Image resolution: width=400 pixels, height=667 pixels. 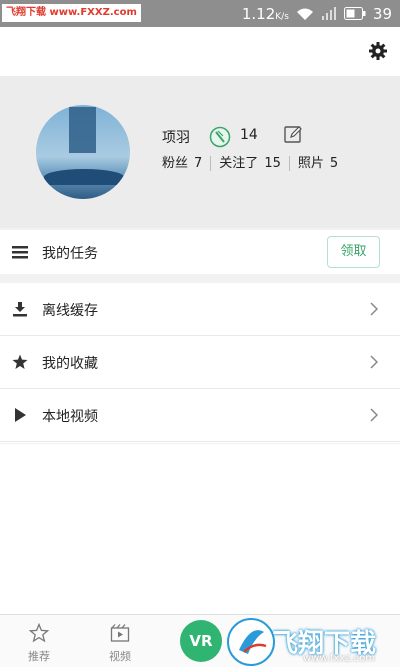 What do you see at coordinates (339, 658) in the screenshot?
I see `watermark-logo-subtext: www.fxxz.com` at bounding box center [339, 658].